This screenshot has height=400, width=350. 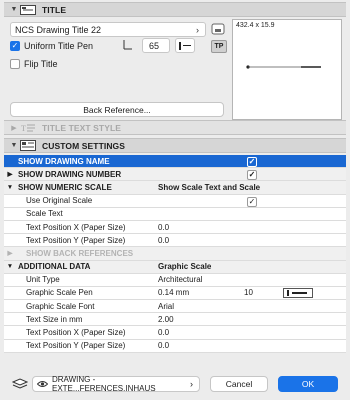 What do you see at coordinates (180, 279) in the screenshot?
I see `row-value: Architectural` at bounding box center [180, 279].